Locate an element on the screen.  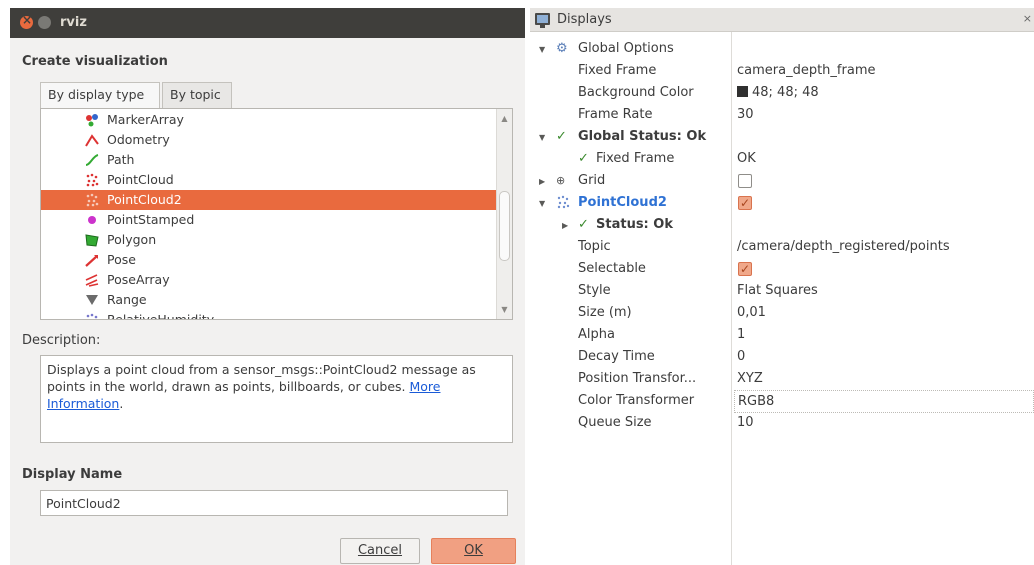
display-name-input is located at coordinates (274, 503).